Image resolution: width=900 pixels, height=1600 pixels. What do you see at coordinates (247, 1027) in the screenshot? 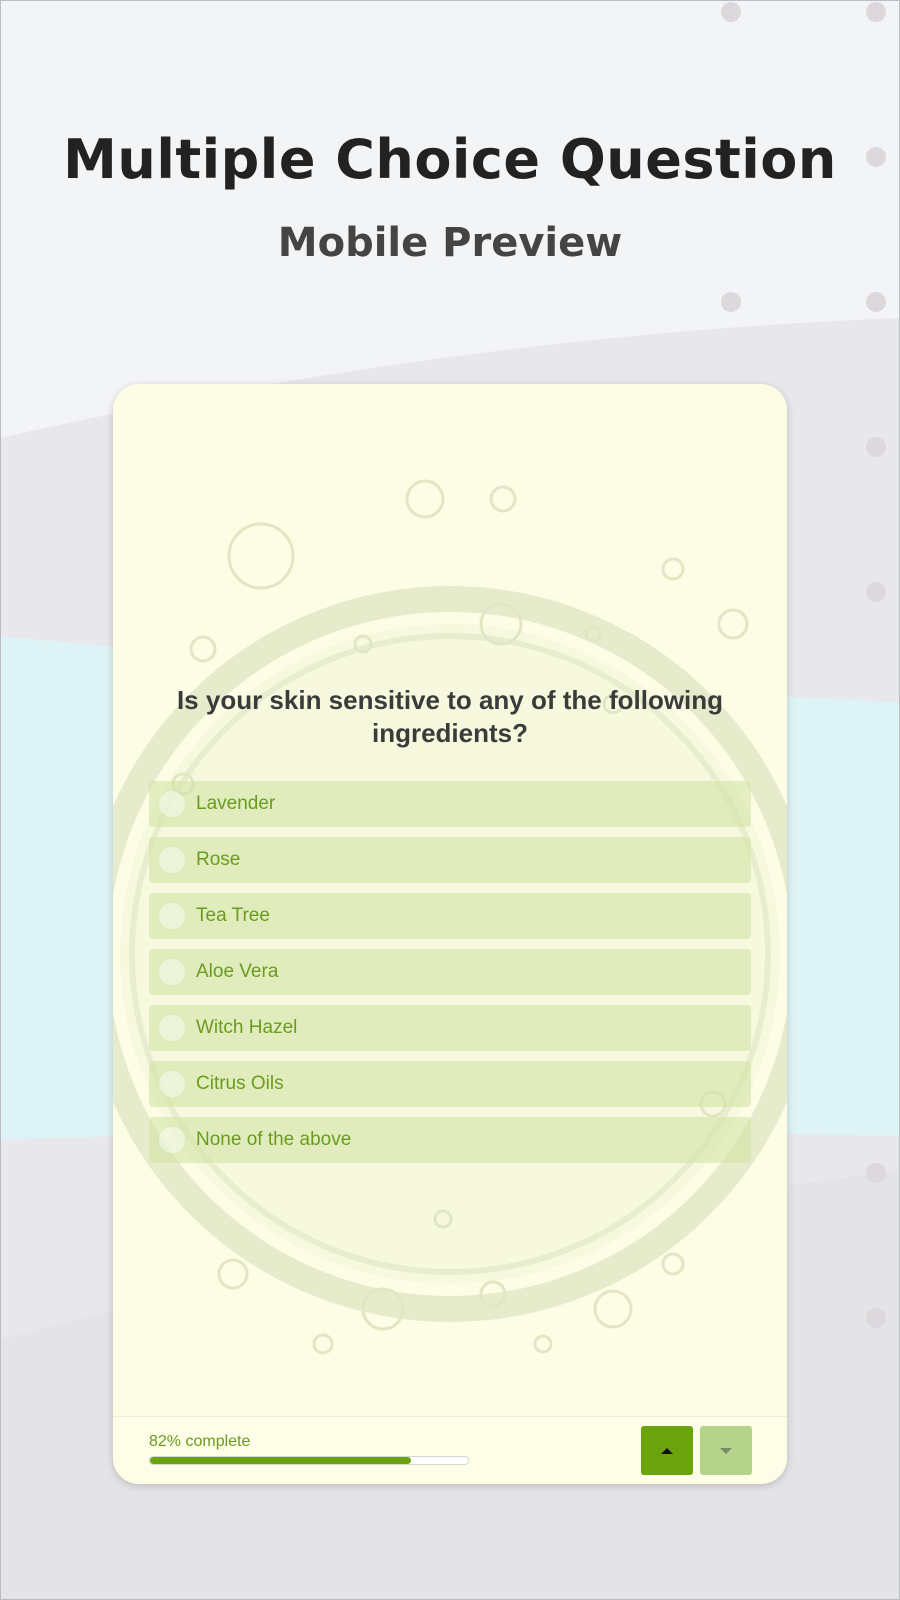
I see `option-label: Witch Hazel` at bounding box center [247, 1027].